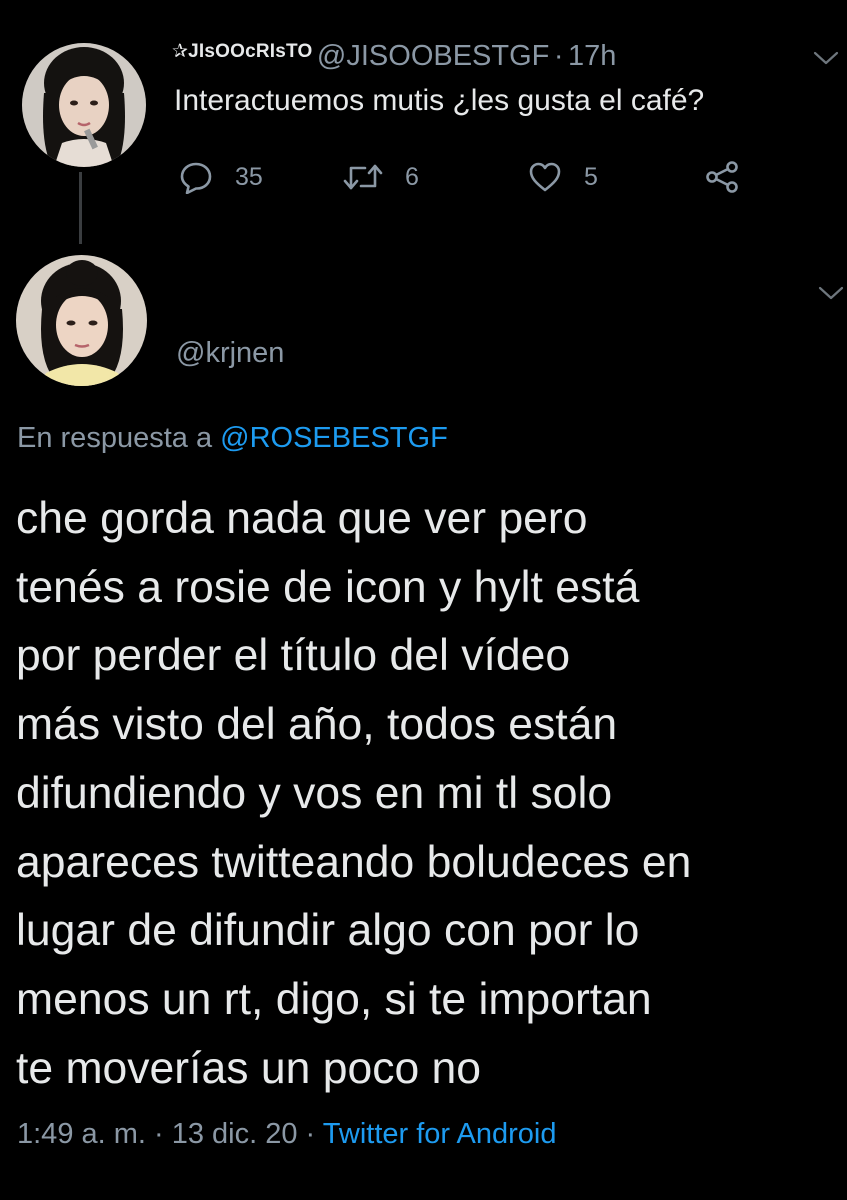  What do you see at coordinates (439, 100) in the screenshot?
I see `tweet-text: Interactuemos mutis ¿les gusta el café?` at bounding box center [439, 100].